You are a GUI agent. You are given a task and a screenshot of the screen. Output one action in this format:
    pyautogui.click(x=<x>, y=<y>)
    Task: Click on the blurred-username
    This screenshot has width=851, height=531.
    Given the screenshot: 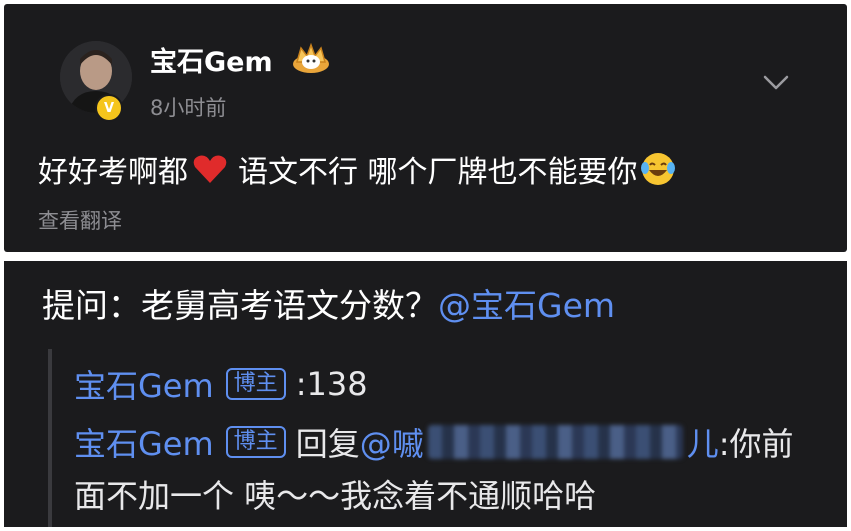 What is the action you would take?
    pyautogui.click(x=555, y=442)
    